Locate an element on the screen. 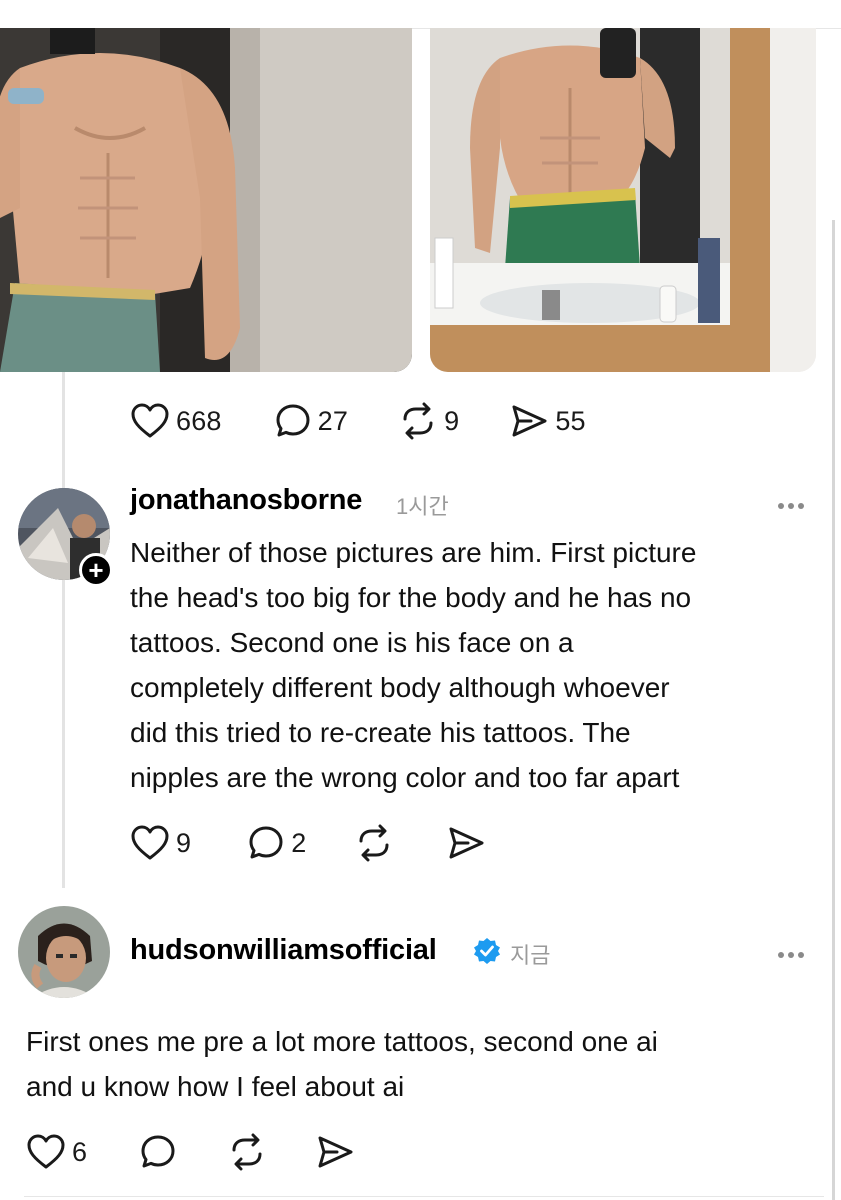 The height and width of the screenshot is (1200, 841). scrollbar is located at coordinates (833, 710).